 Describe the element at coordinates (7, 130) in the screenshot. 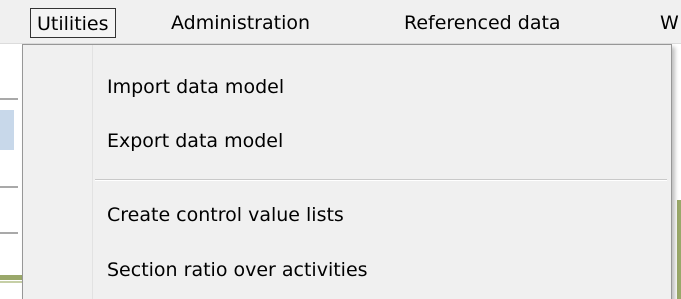

I see `background-selected-row` at that location.